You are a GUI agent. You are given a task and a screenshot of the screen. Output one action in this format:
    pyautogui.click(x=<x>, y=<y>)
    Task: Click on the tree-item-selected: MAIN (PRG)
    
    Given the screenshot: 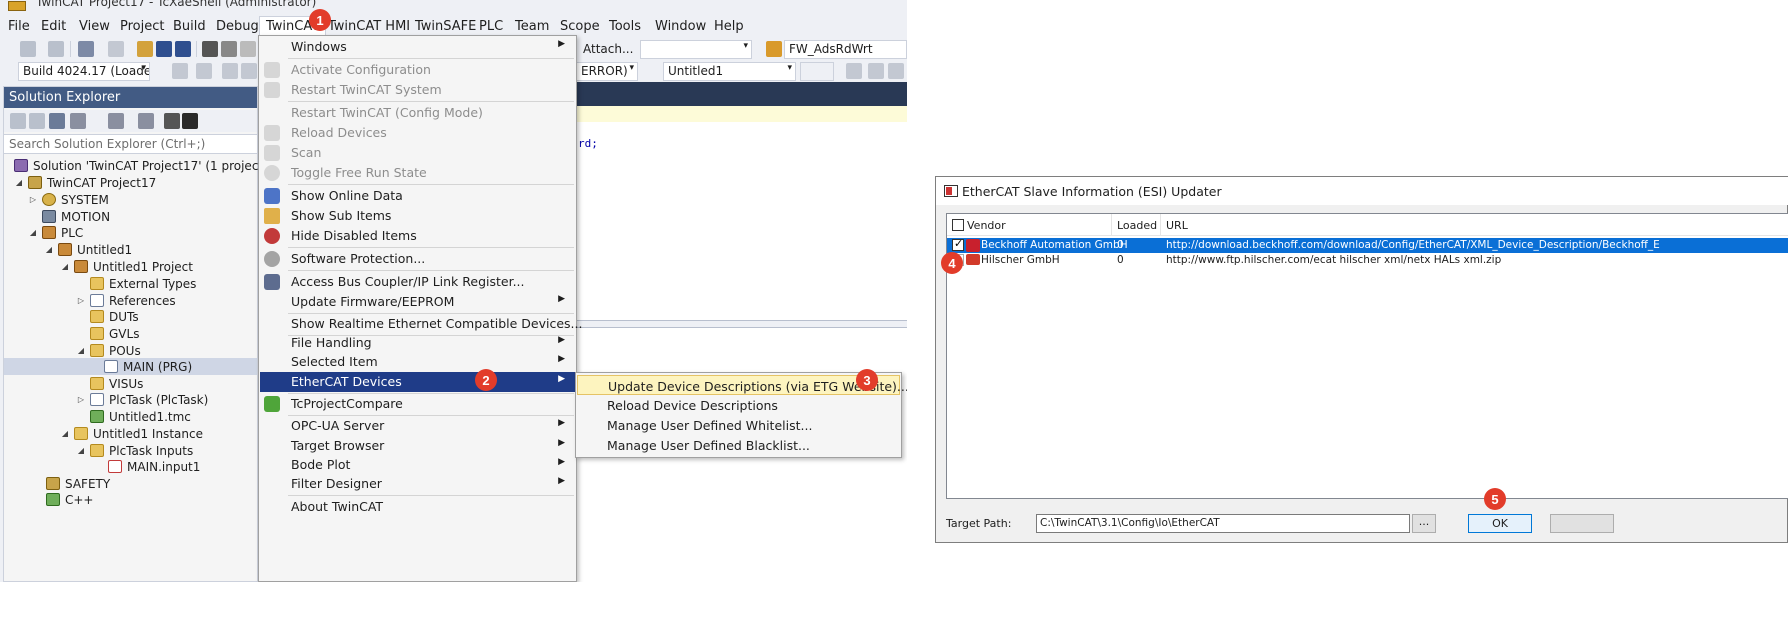 What is the action you would take?
    pyautogui.click(x=130, y=366)
    